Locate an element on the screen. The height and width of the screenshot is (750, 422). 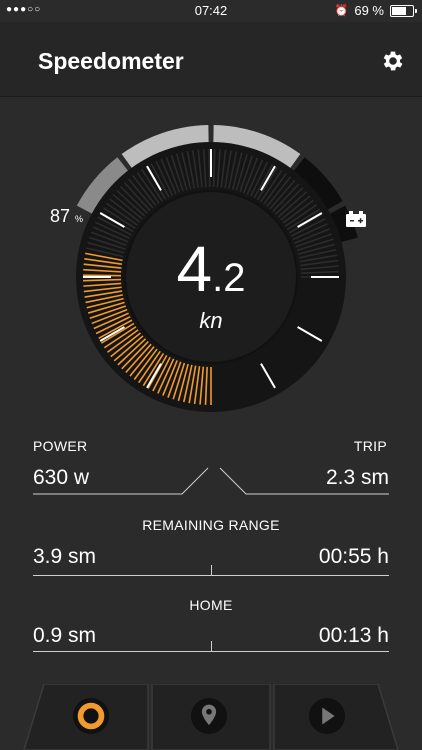
home-label: HOME is located at coordinates (211, 605).